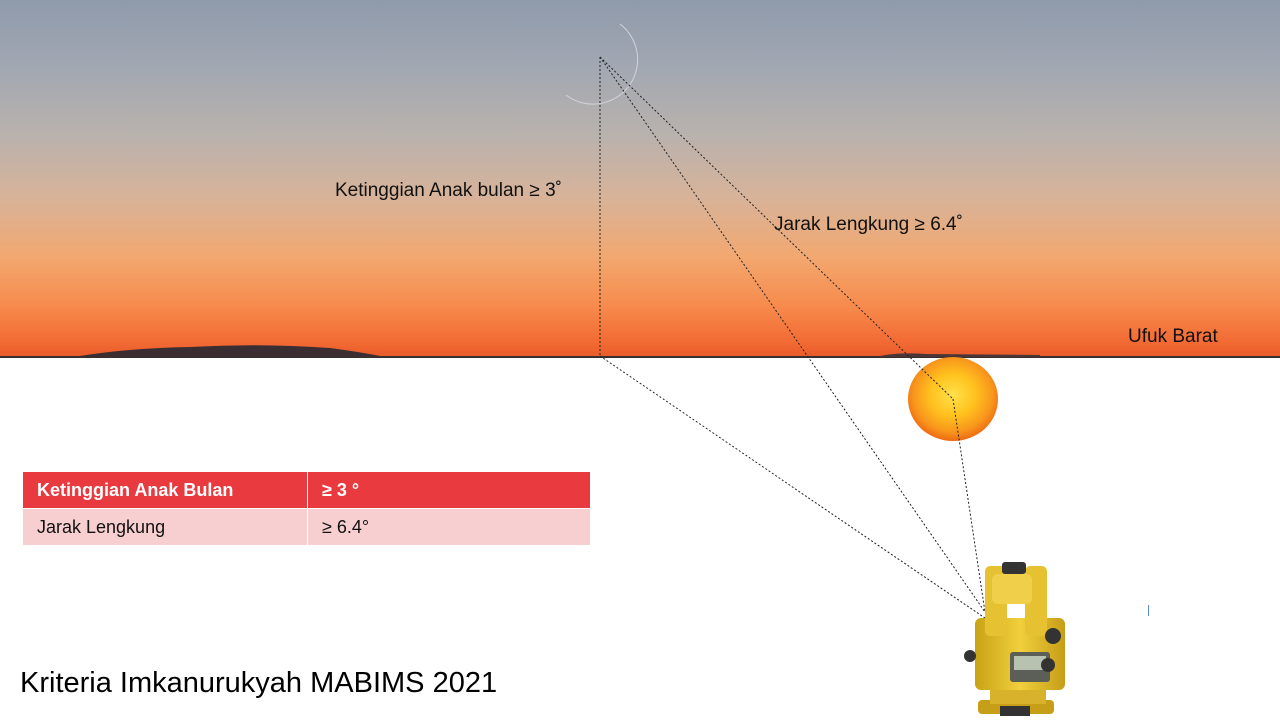  Describe the element at coordinates (602, 64) in the screenshot. I see `crescent-moon-icon` at that location.